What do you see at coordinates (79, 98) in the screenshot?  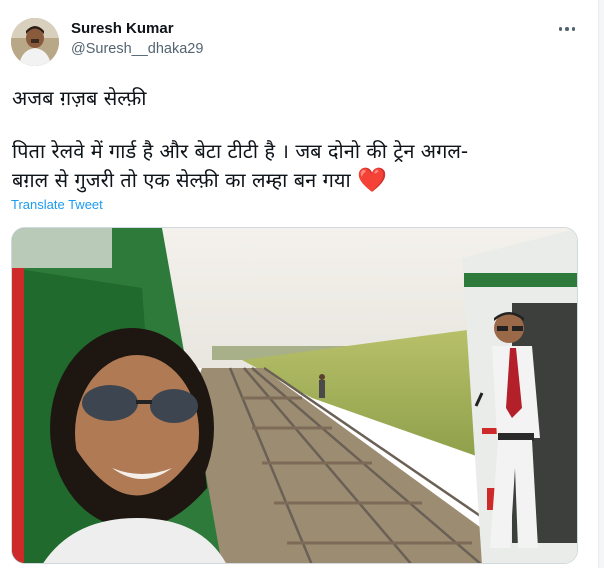 I see `tweet-title: अजब ग़ज़ब सेल्फ़ी` at bounding box center [79, 98].